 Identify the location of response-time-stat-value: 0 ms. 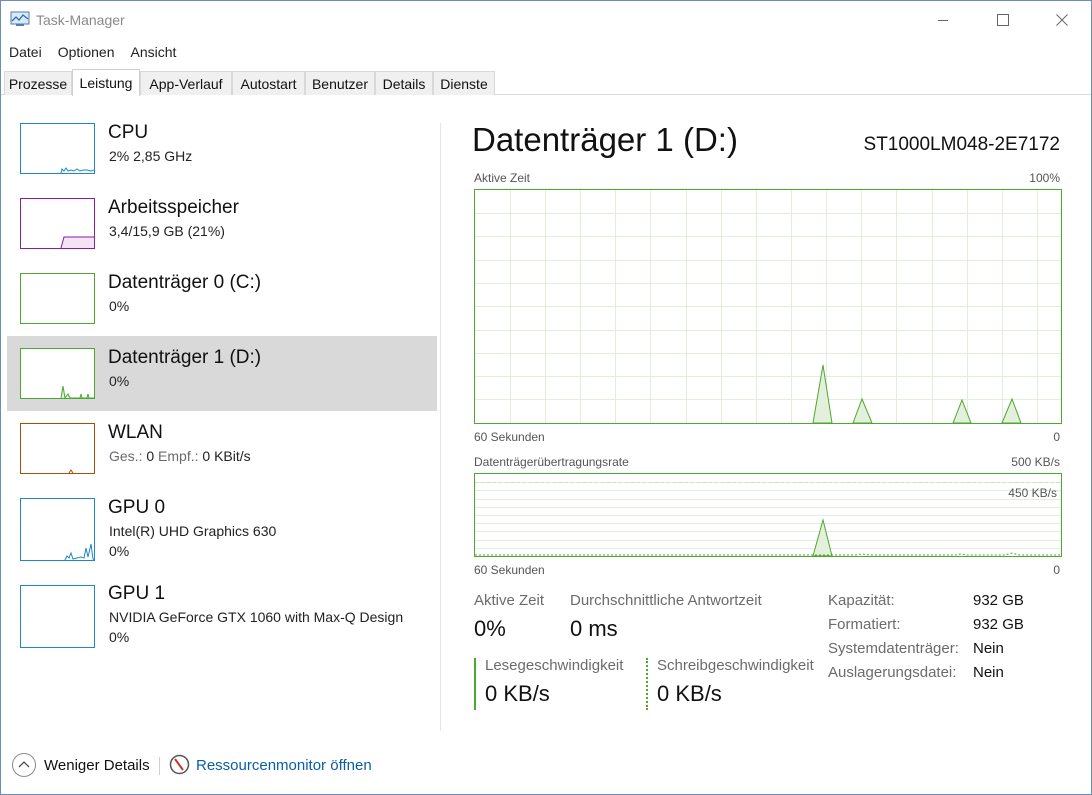
(594, 628).